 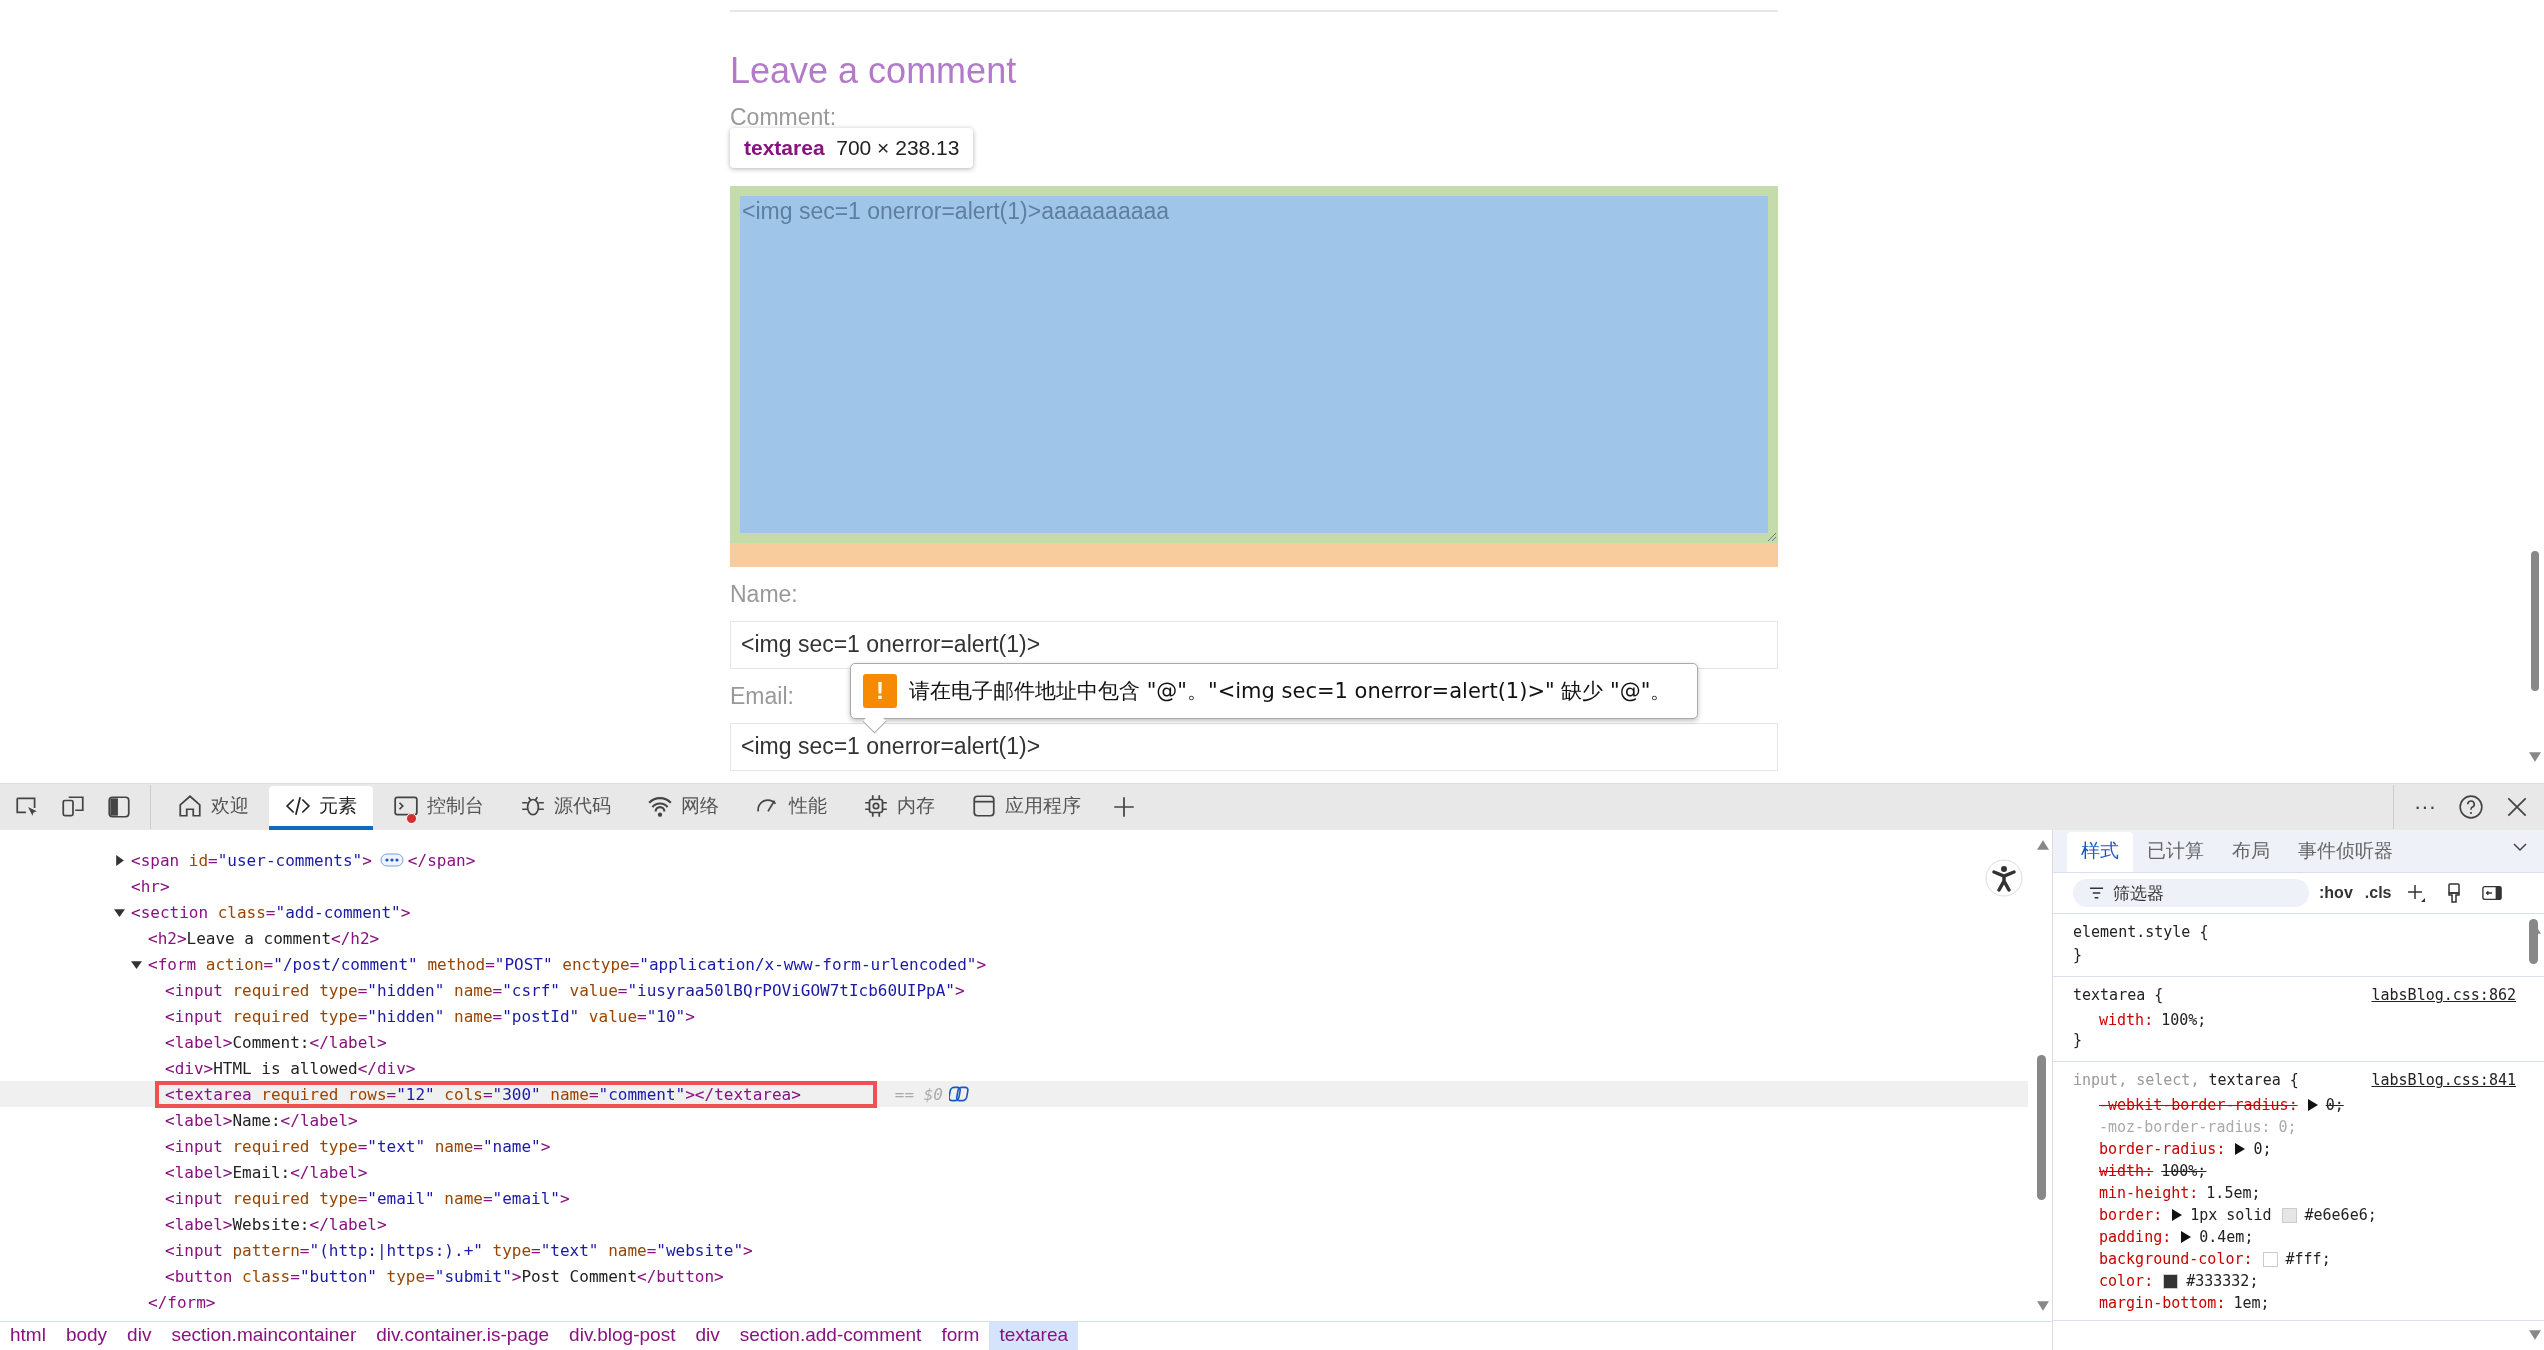 I want to click on css-selector: input, select, textarea {, so click(x=2186, y=1080).